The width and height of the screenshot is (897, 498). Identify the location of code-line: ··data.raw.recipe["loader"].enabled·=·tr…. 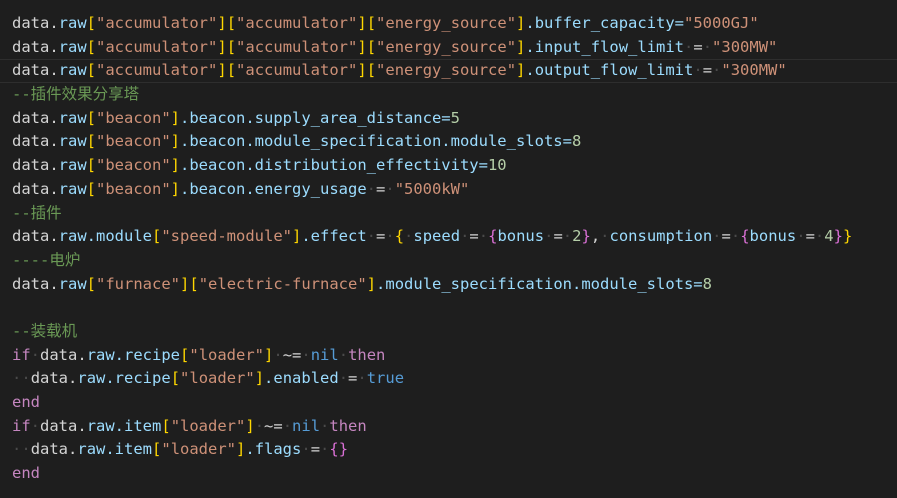
(448, 379).